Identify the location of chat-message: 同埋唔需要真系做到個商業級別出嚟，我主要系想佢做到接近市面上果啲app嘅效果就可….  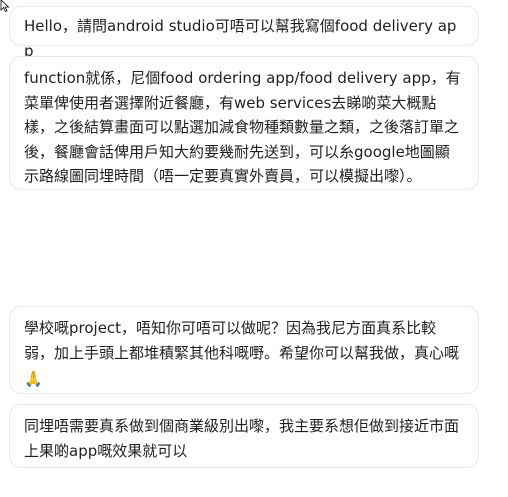
(244, 436).